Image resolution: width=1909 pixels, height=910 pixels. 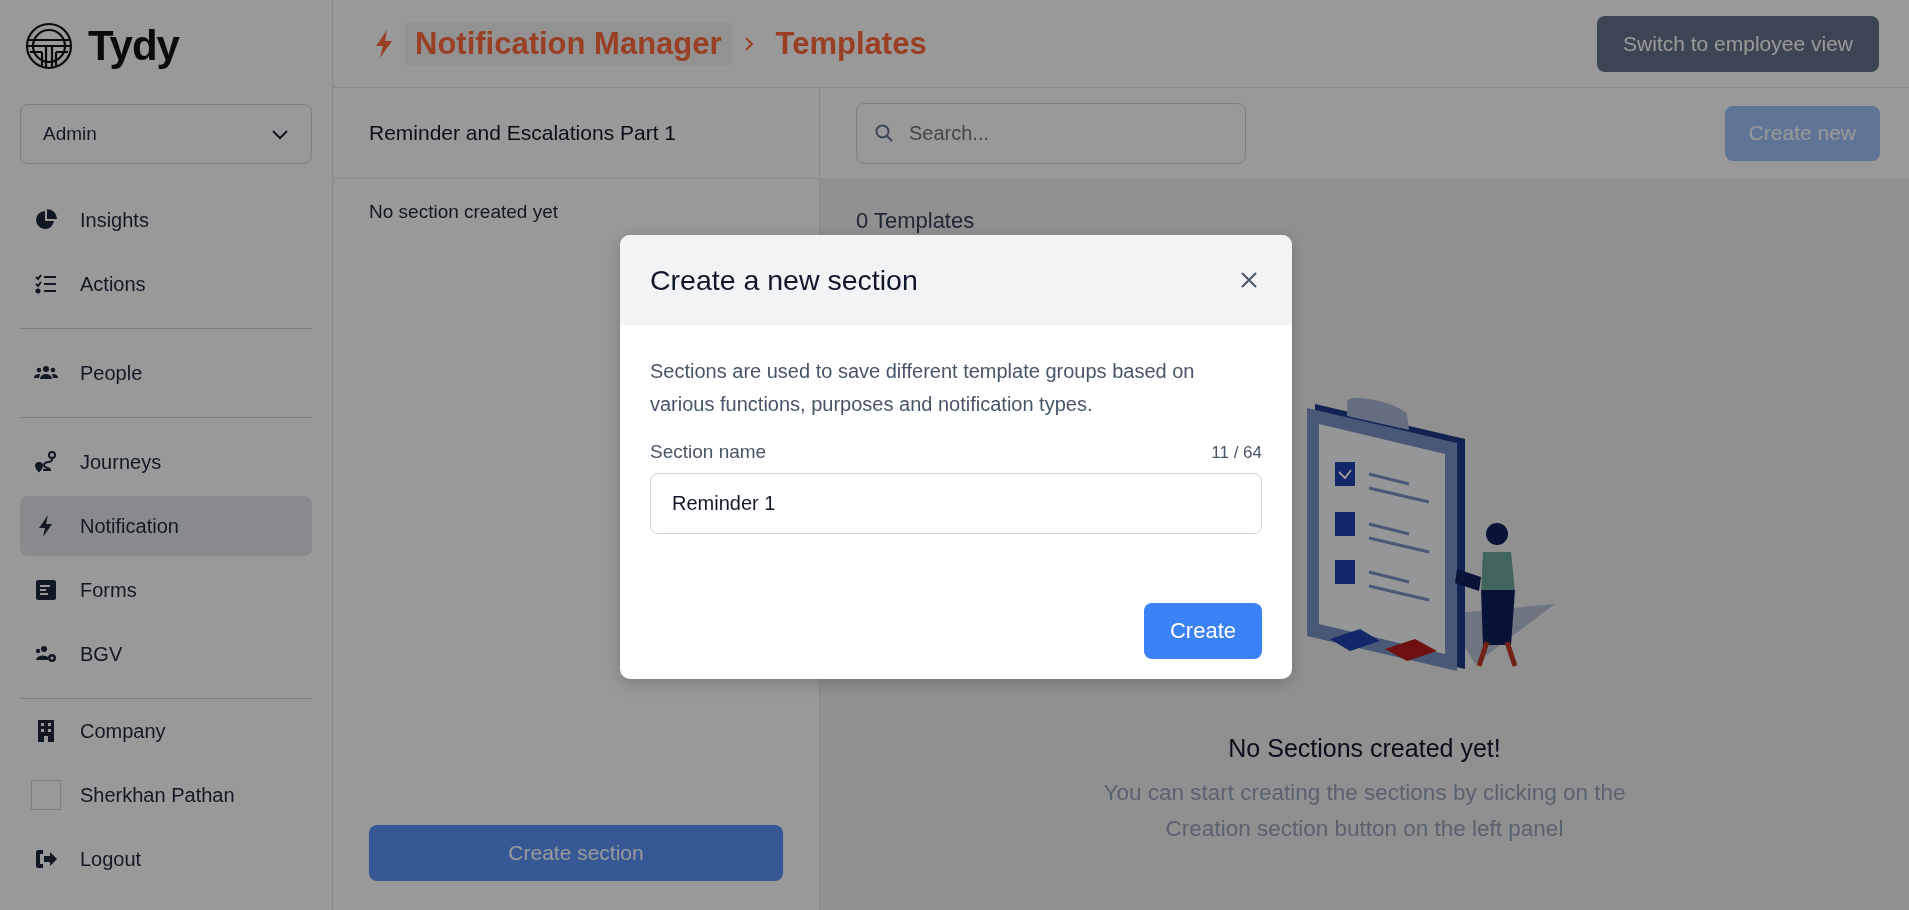 I want to click on templates-count: 0 Templates, so click(x=916, y=221).